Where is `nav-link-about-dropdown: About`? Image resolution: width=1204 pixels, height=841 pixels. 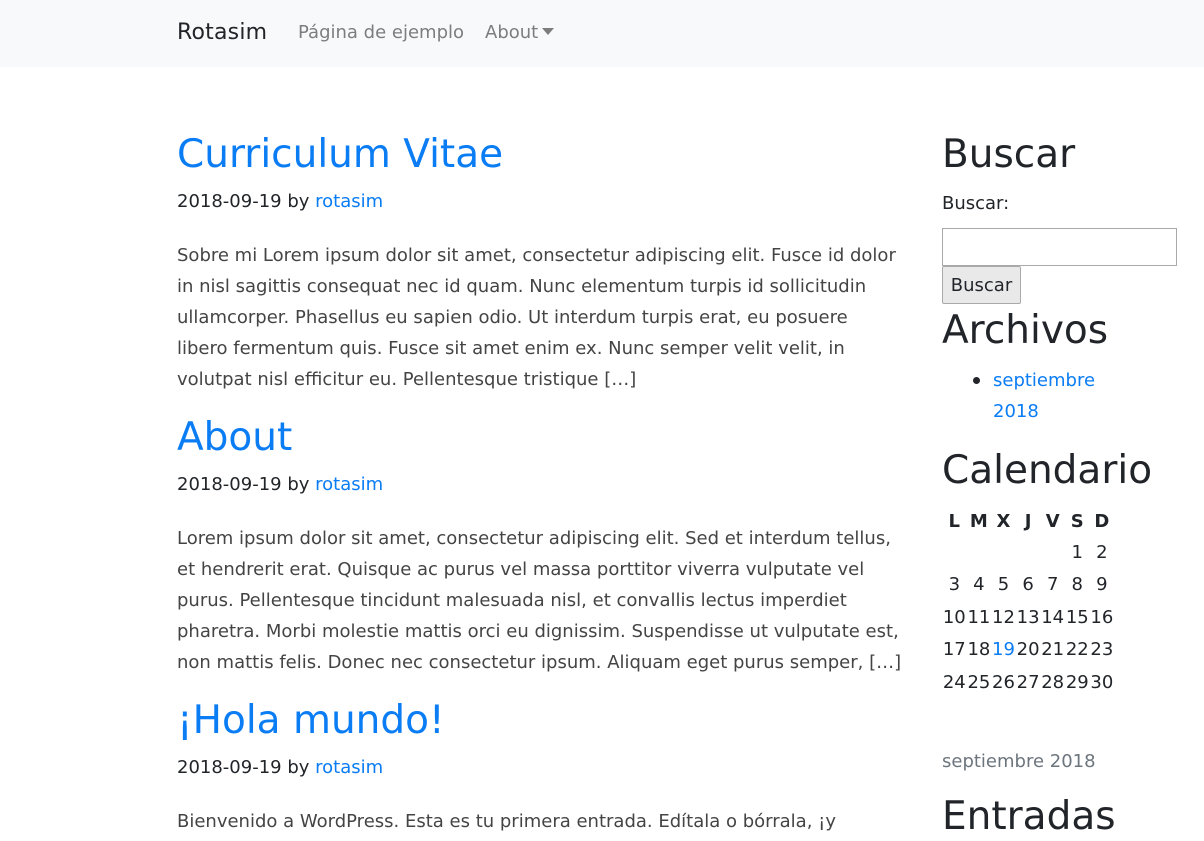
nav-link-about-dropdown: About is located at coordinates (520, 33).